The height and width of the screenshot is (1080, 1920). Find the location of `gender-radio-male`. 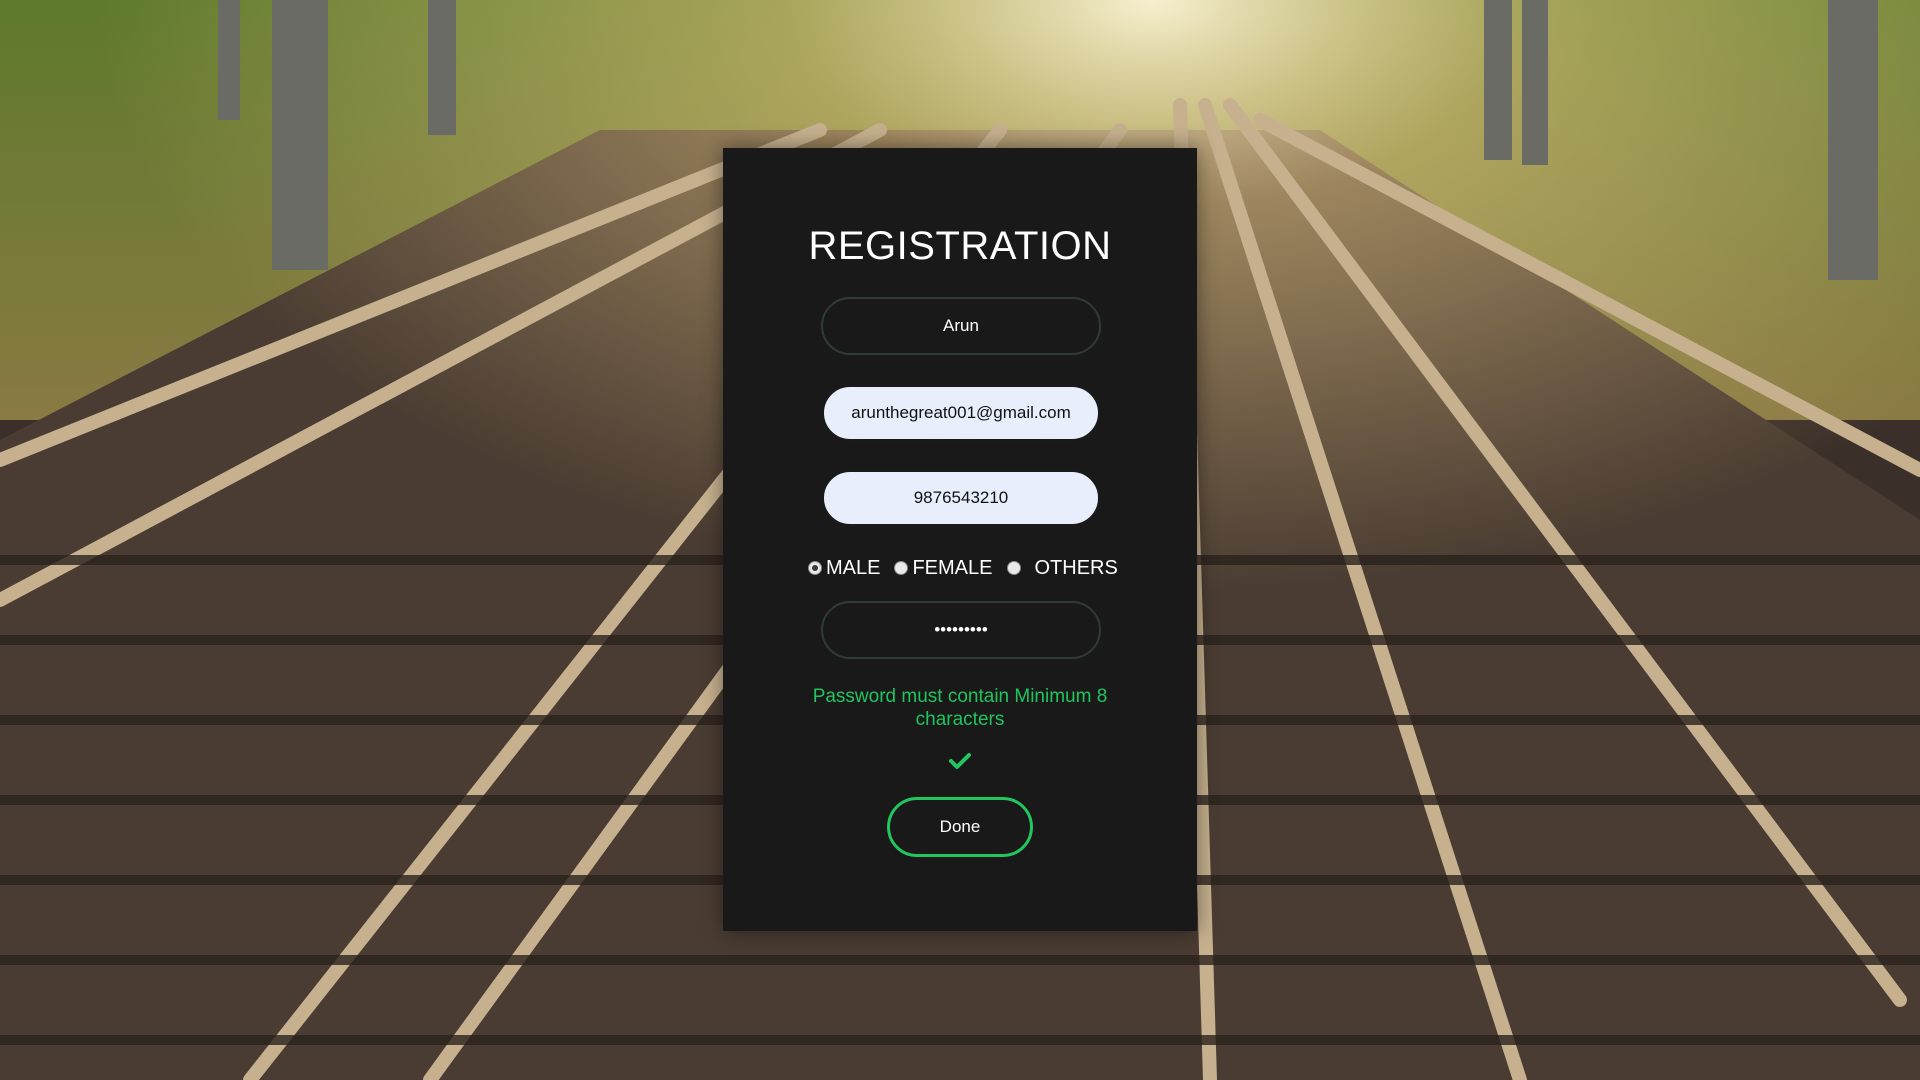

gender-radio-male is located at coordinates (815, 568).